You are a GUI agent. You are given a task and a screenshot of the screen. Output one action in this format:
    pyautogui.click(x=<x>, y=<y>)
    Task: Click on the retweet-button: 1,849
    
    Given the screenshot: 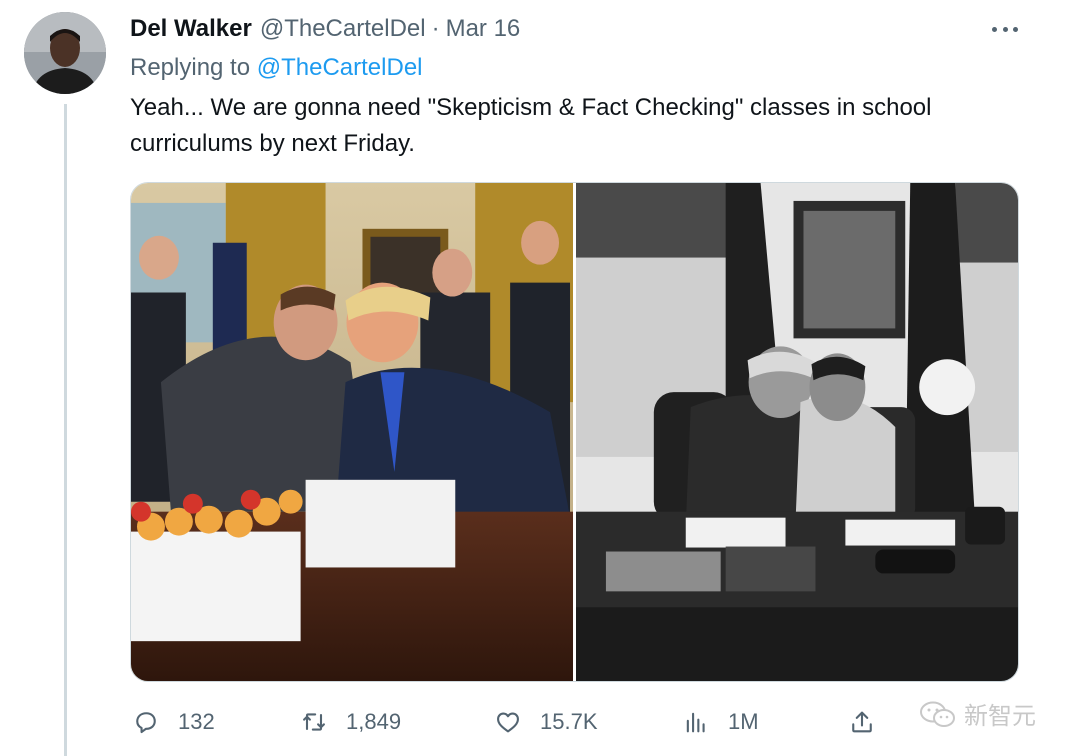 What is the action you would take?
    pyautogui.click(x=350, y=722)
    